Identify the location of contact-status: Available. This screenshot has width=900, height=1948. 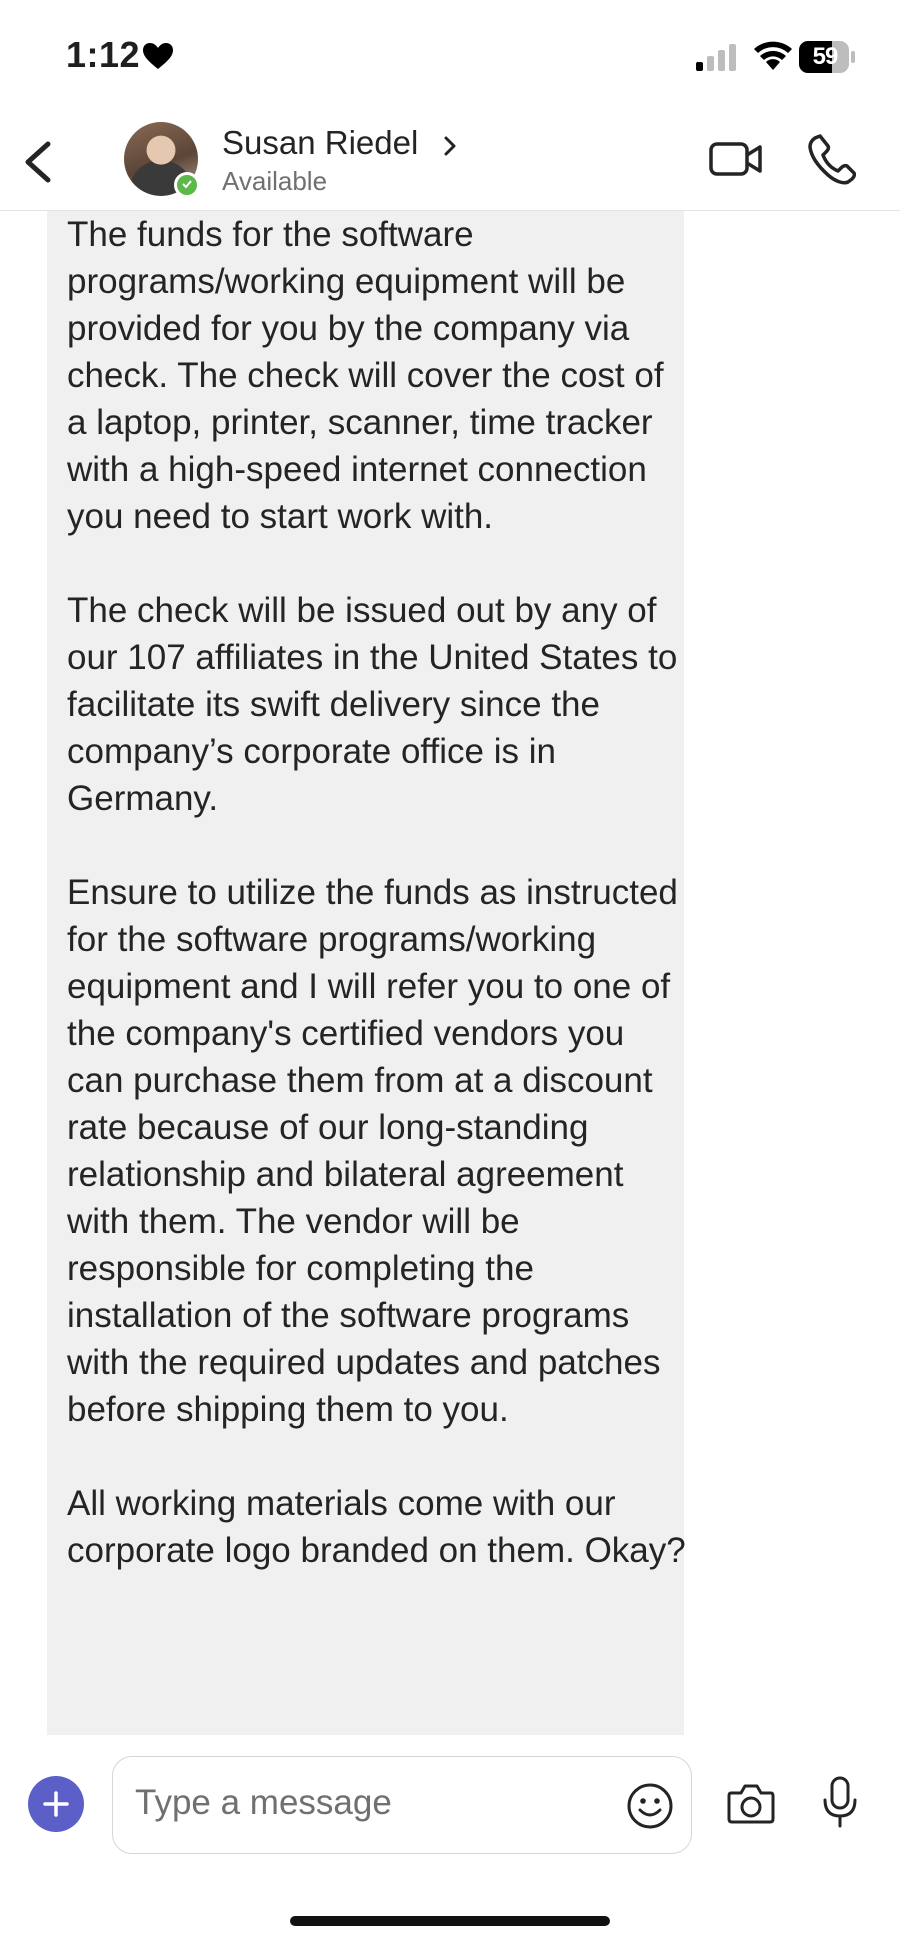
(275, 181).